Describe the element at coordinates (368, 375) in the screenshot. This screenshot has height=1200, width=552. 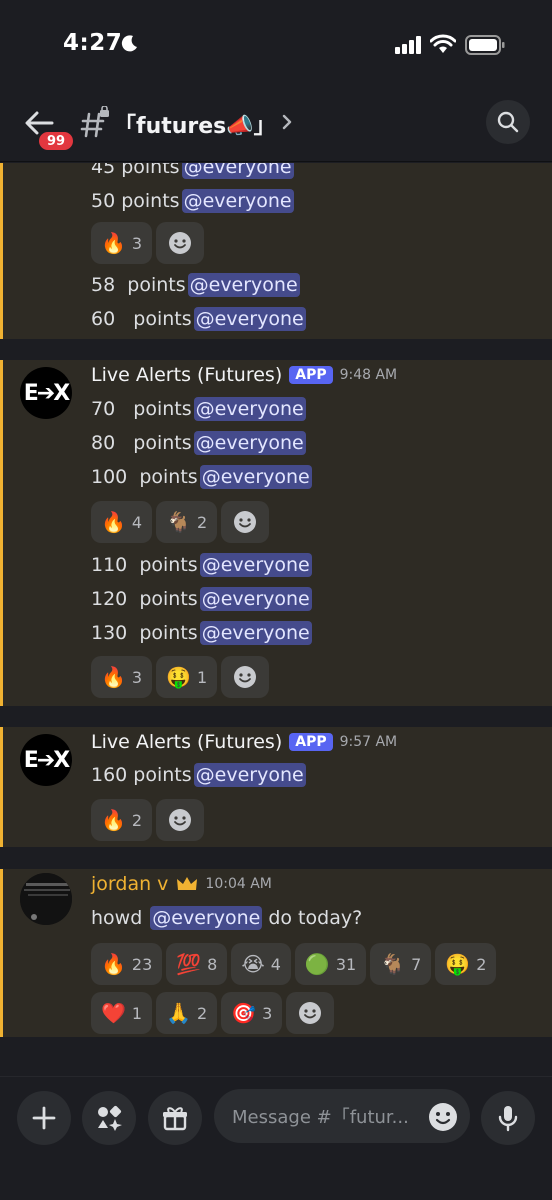
I see `timestamp: 9:48 AM` at that location.